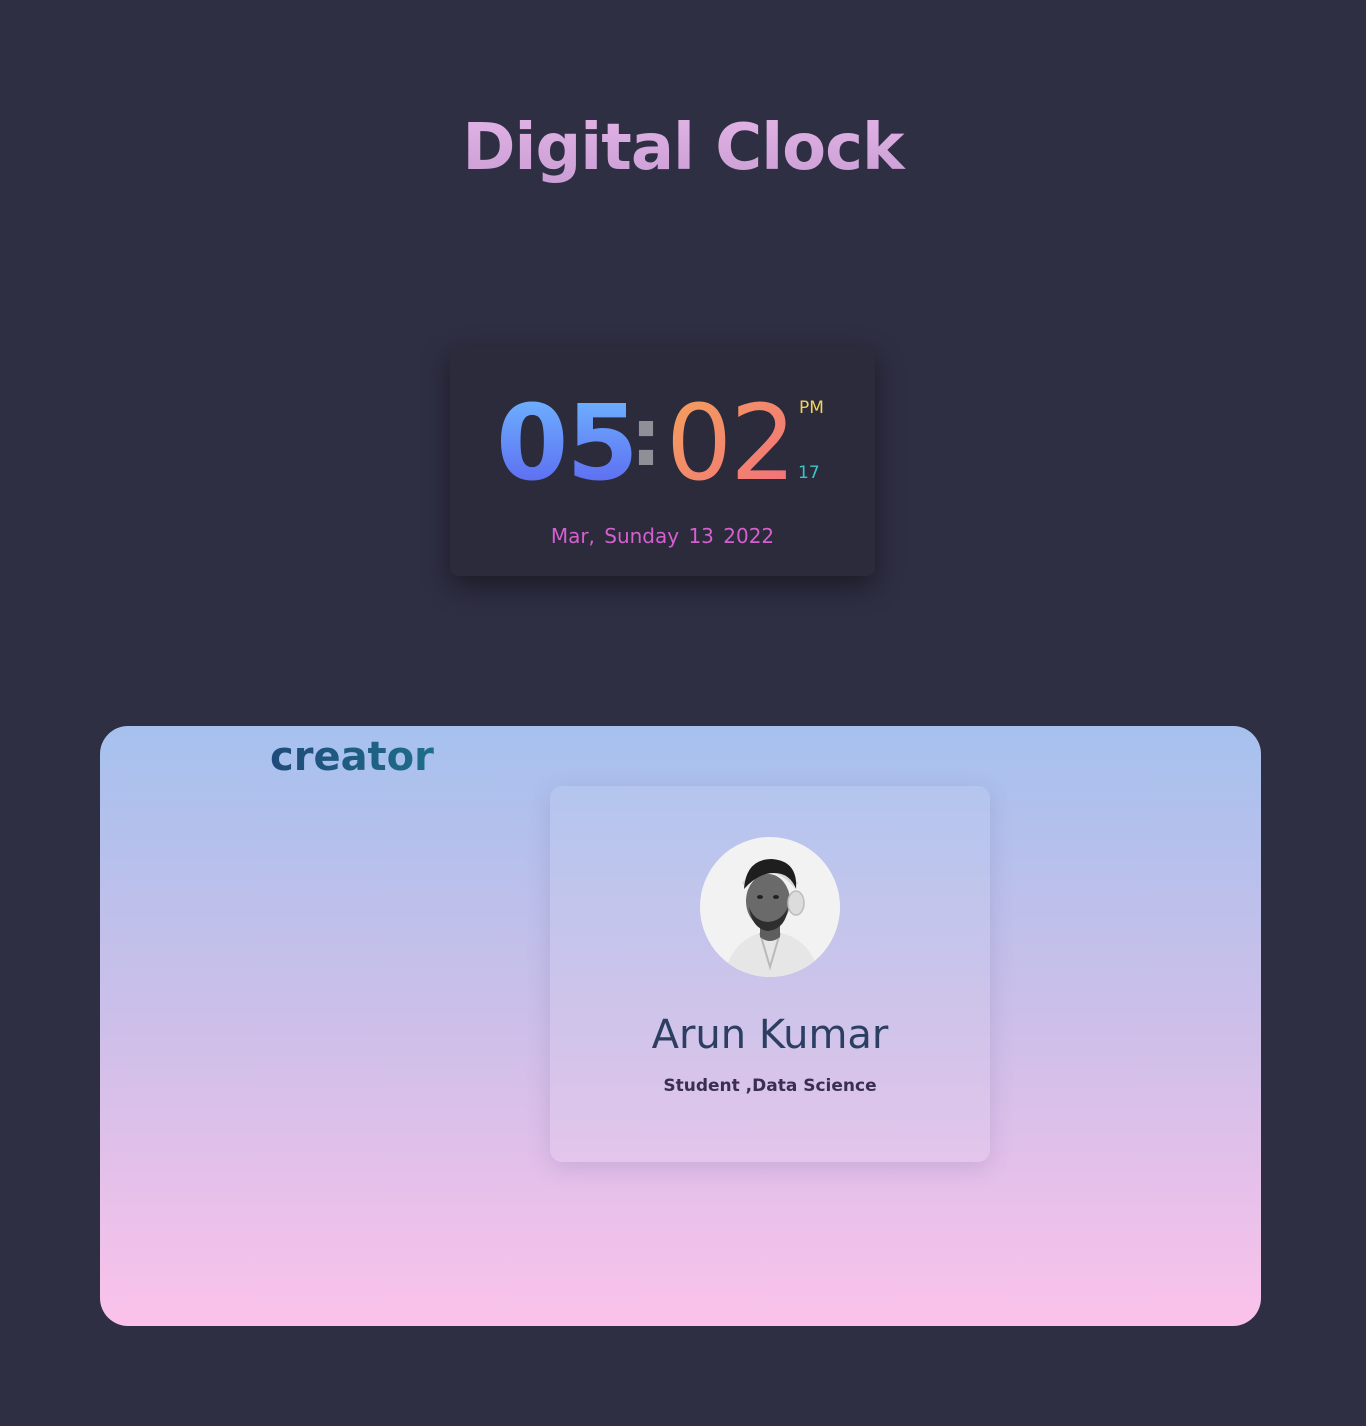  I want to click on clock-date: Mar, Sunday 13 2022, so click(662, 536).